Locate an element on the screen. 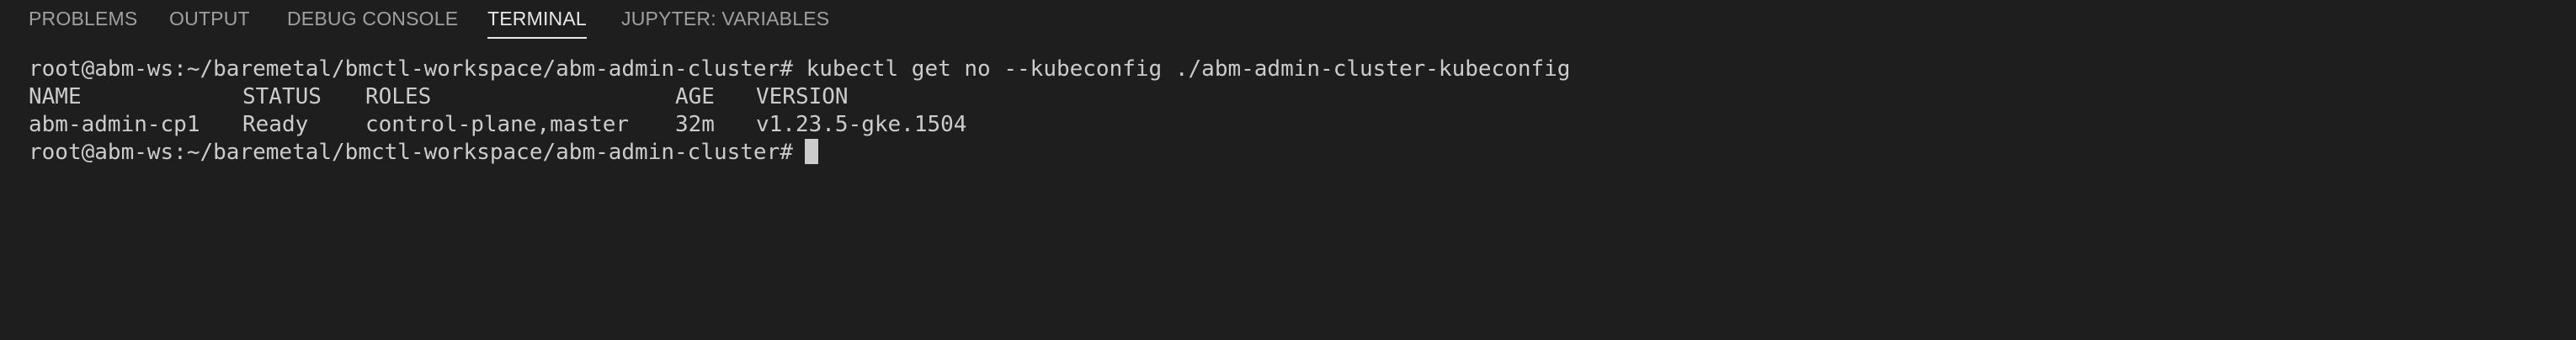 The height and width of the screenshot is (340, 2576). table-header-row: NAME STATUS ROLES AGE VERSION is located at coordinates (1302, 97).